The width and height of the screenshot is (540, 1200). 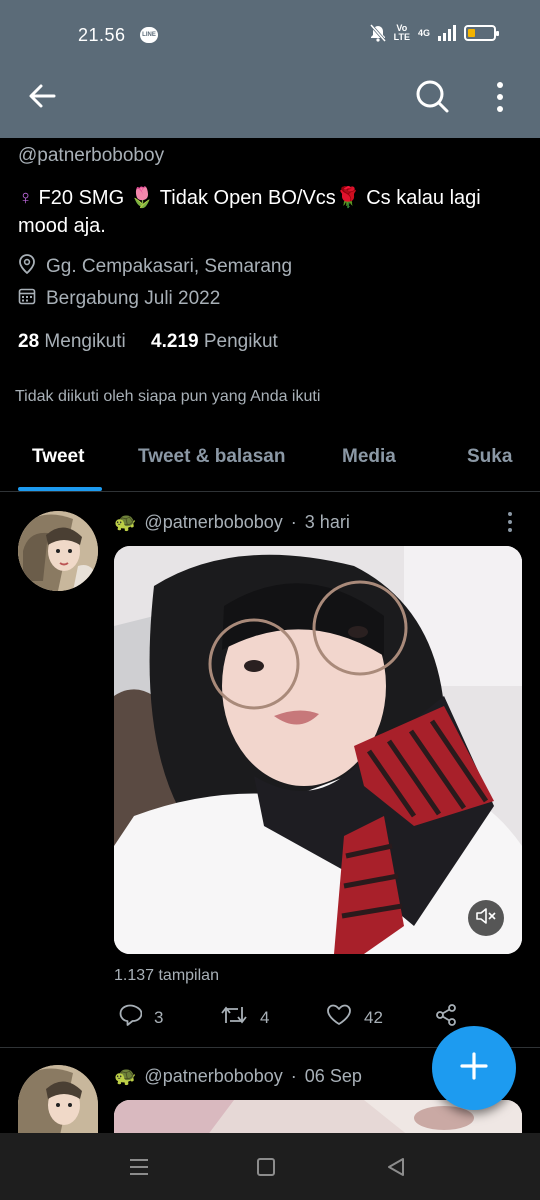 I want to click on recent-apps-icon, so click(x=139, y=1167).